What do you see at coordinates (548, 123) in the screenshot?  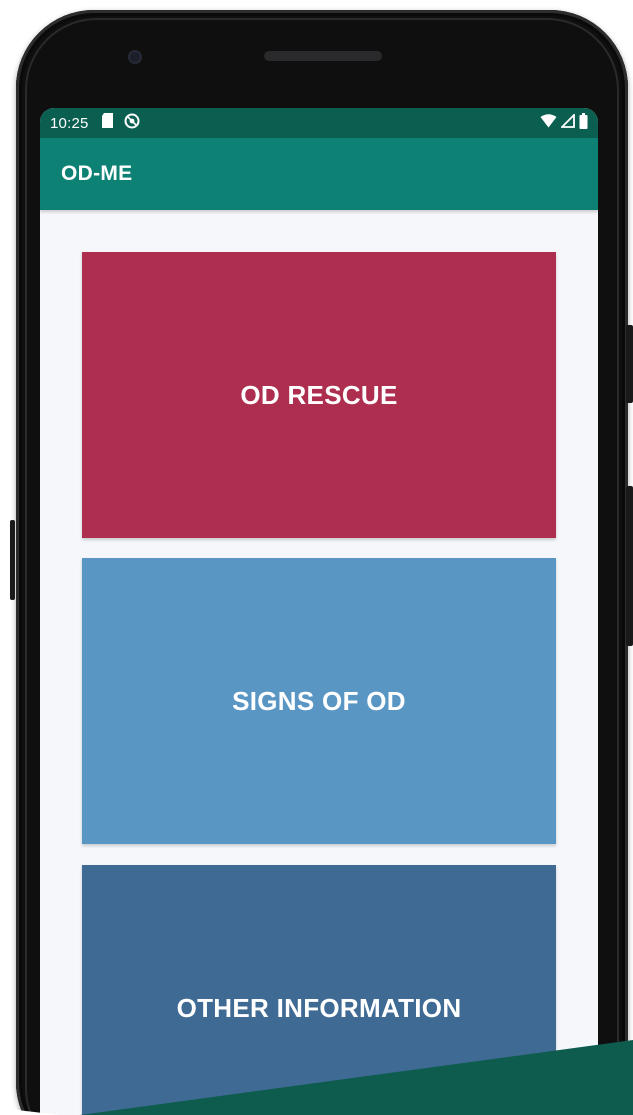 I see `wifi-icon` at bounding box center [548, 123].